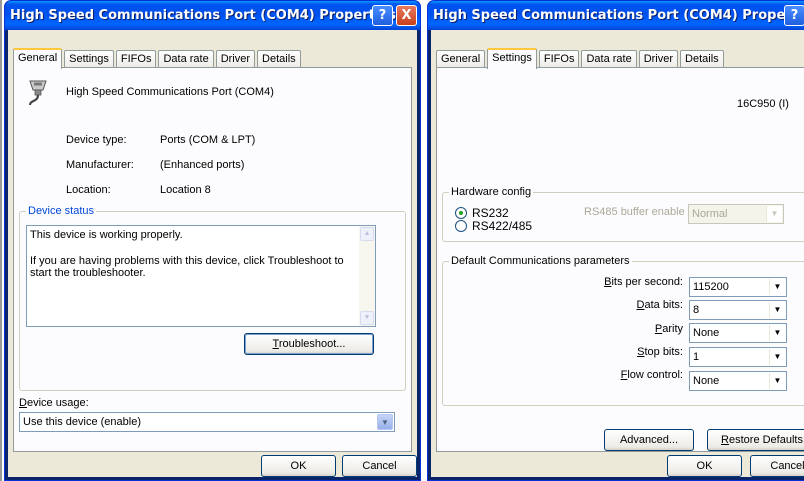 The height and width of the screenshot is (481, 804). I want to click on data-bits-value: 8, so click(696, 310).